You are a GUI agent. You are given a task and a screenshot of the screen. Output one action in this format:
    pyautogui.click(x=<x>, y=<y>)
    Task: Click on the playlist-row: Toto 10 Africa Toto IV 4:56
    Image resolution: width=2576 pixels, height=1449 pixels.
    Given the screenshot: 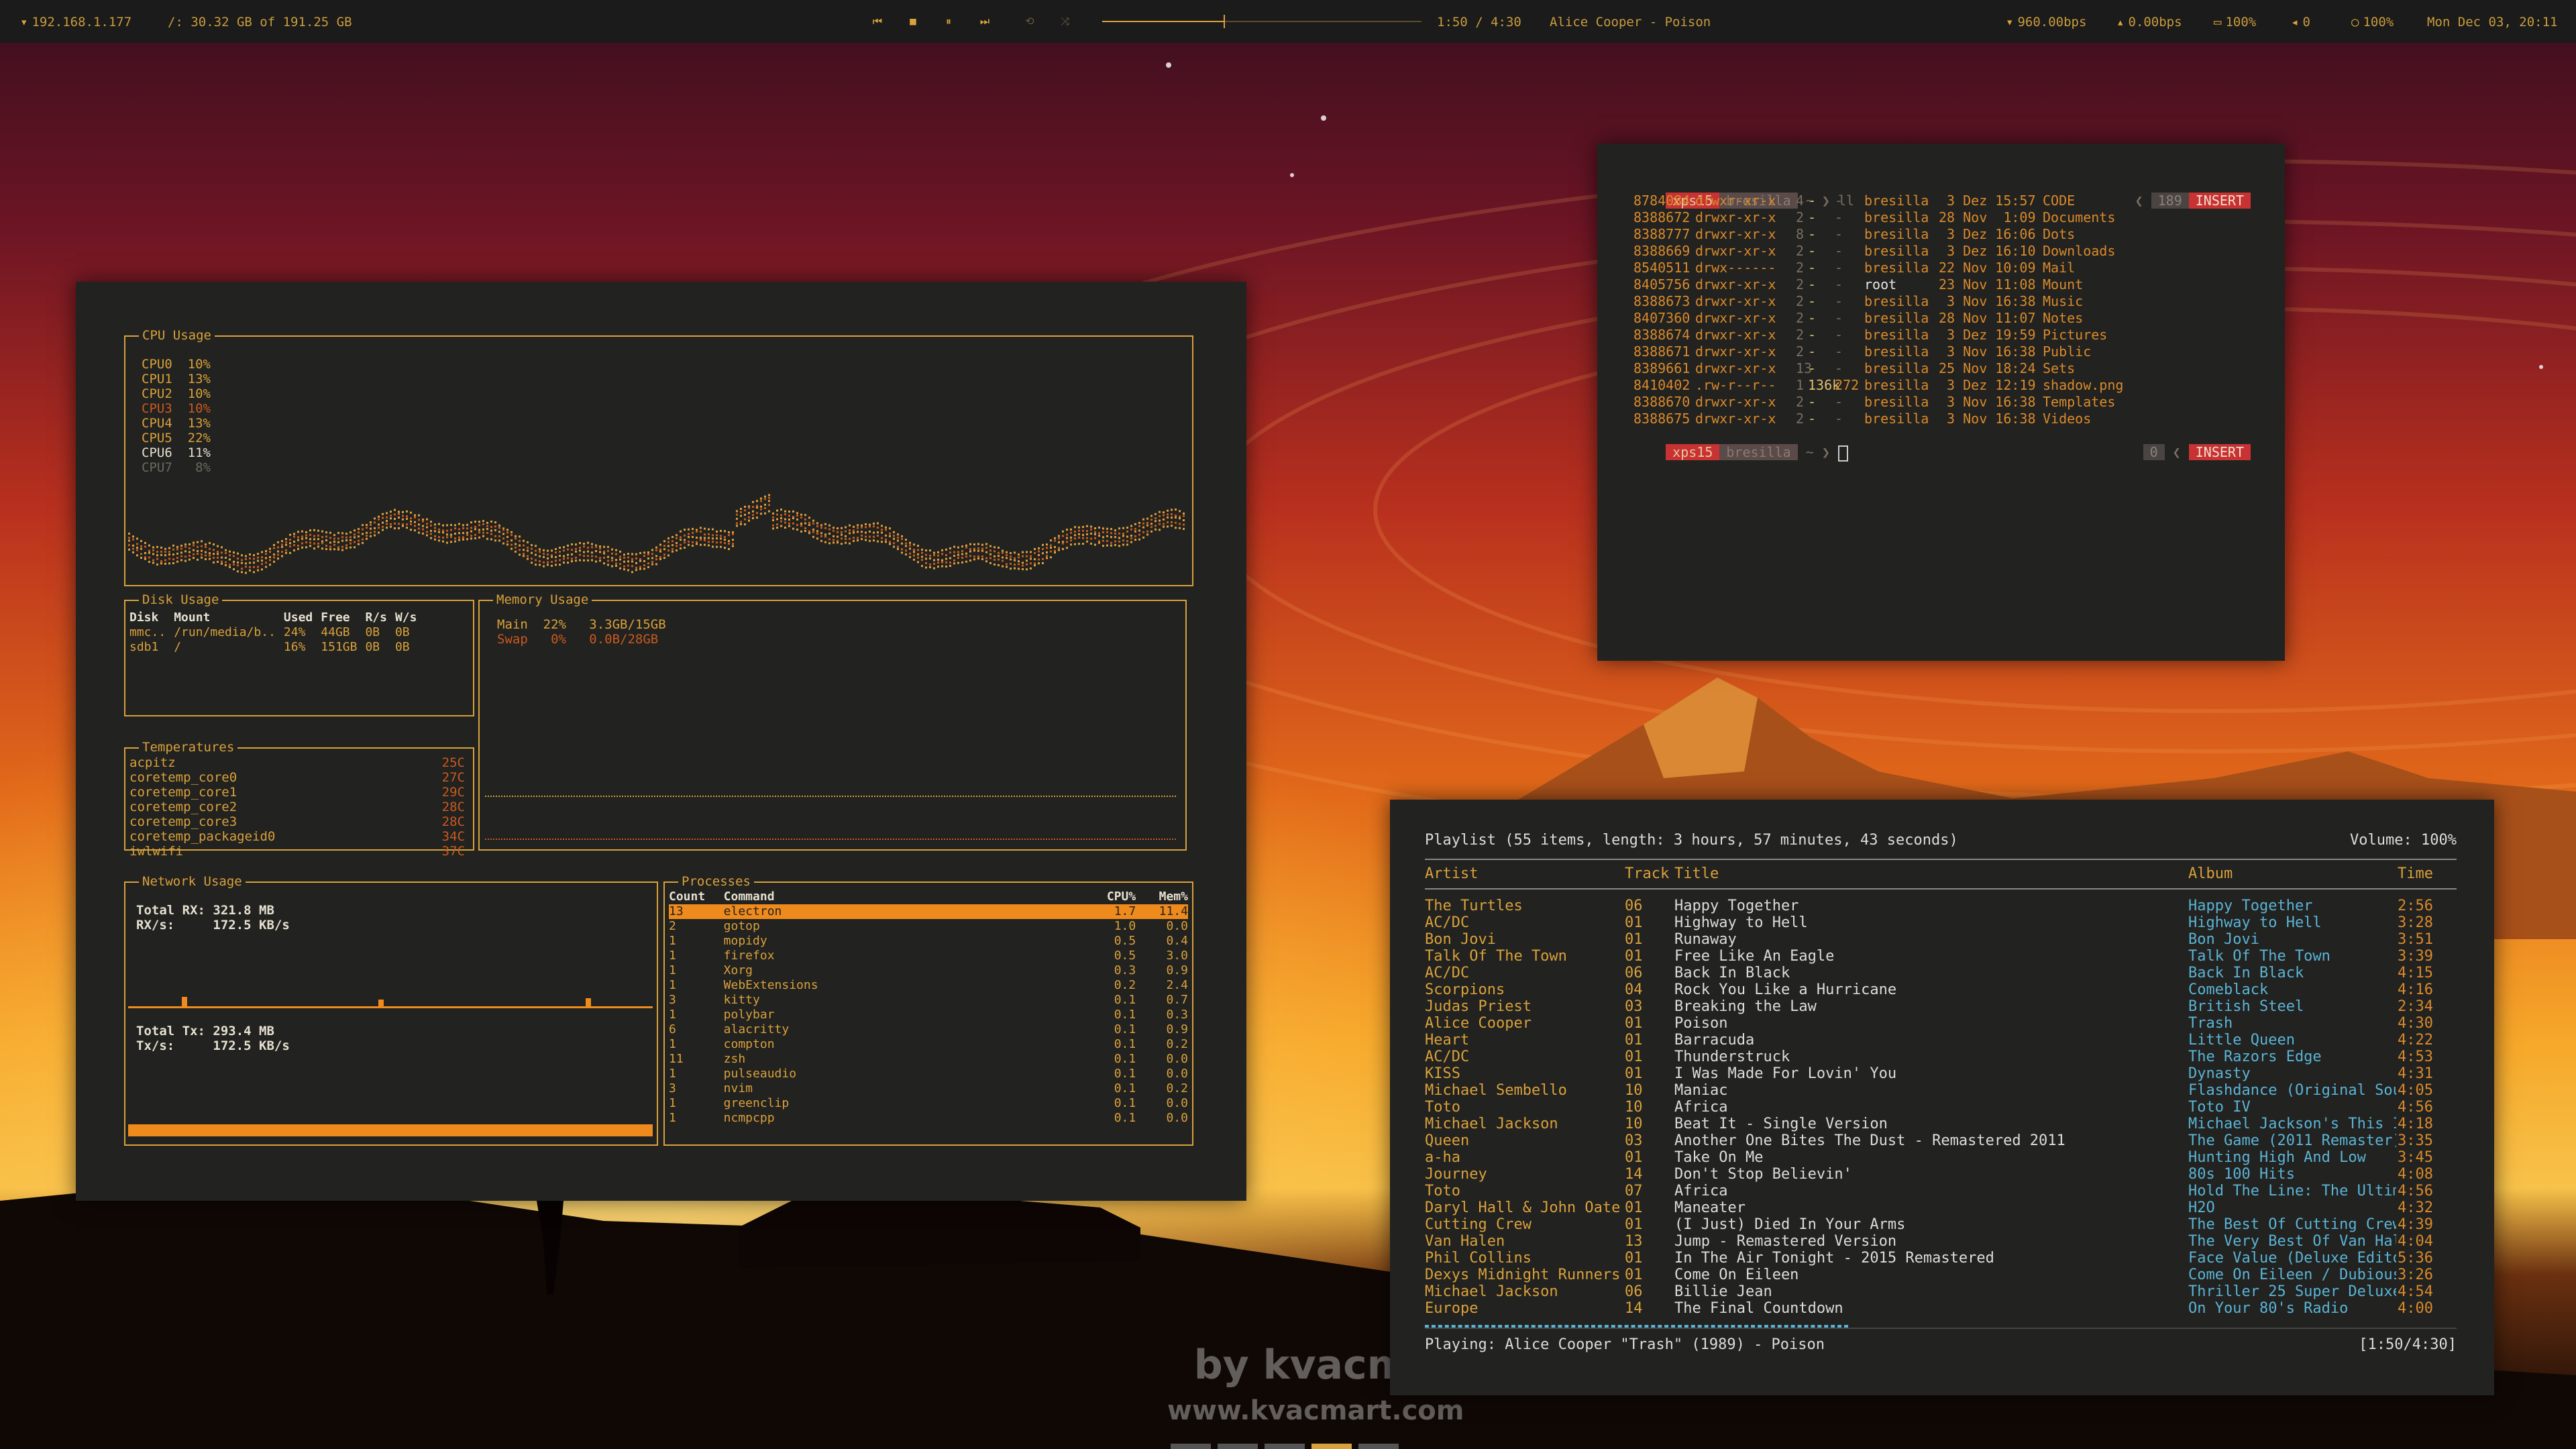 What is the action you would take?
    pyautogui.click(x=1941, y=1107)
    